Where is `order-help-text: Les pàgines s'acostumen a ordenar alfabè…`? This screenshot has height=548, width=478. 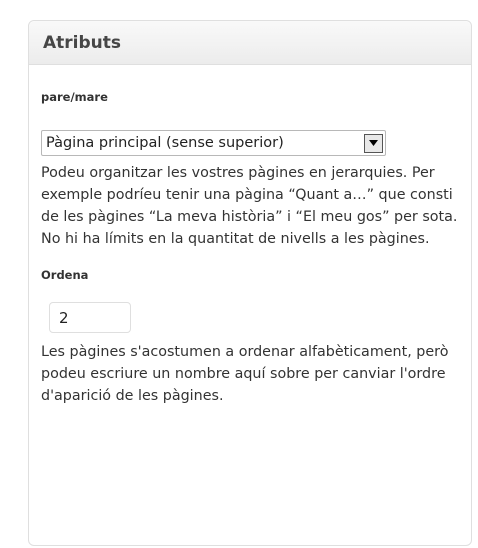
order-help-text: Les pàgines s'acostumen a ordenar alfabè… is located at coordinates (245, 374).